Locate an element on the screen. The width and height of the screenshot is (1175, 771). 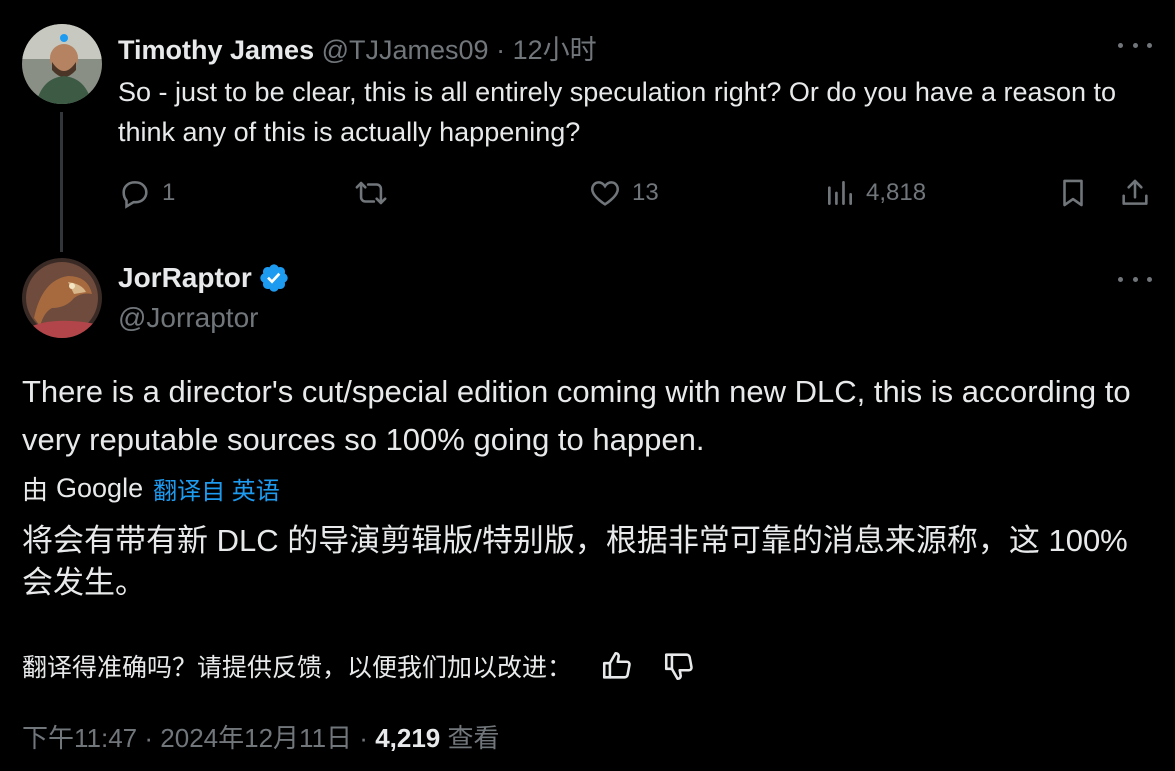
tweet-meta: 下午11:47 · 2024年12月11日 · 4,219 查看 is located at coordinates (261, 736).